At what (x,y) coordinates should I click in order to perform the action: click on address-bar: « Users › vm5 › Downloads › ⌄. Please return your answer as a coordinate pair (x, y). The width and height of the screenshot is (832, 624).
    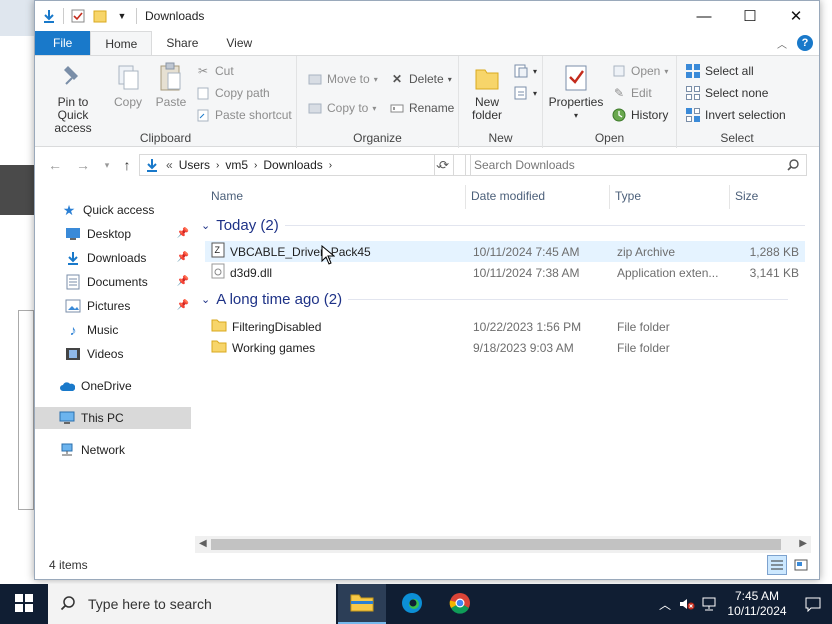
    Looking at the image, I should click on (305, 165).